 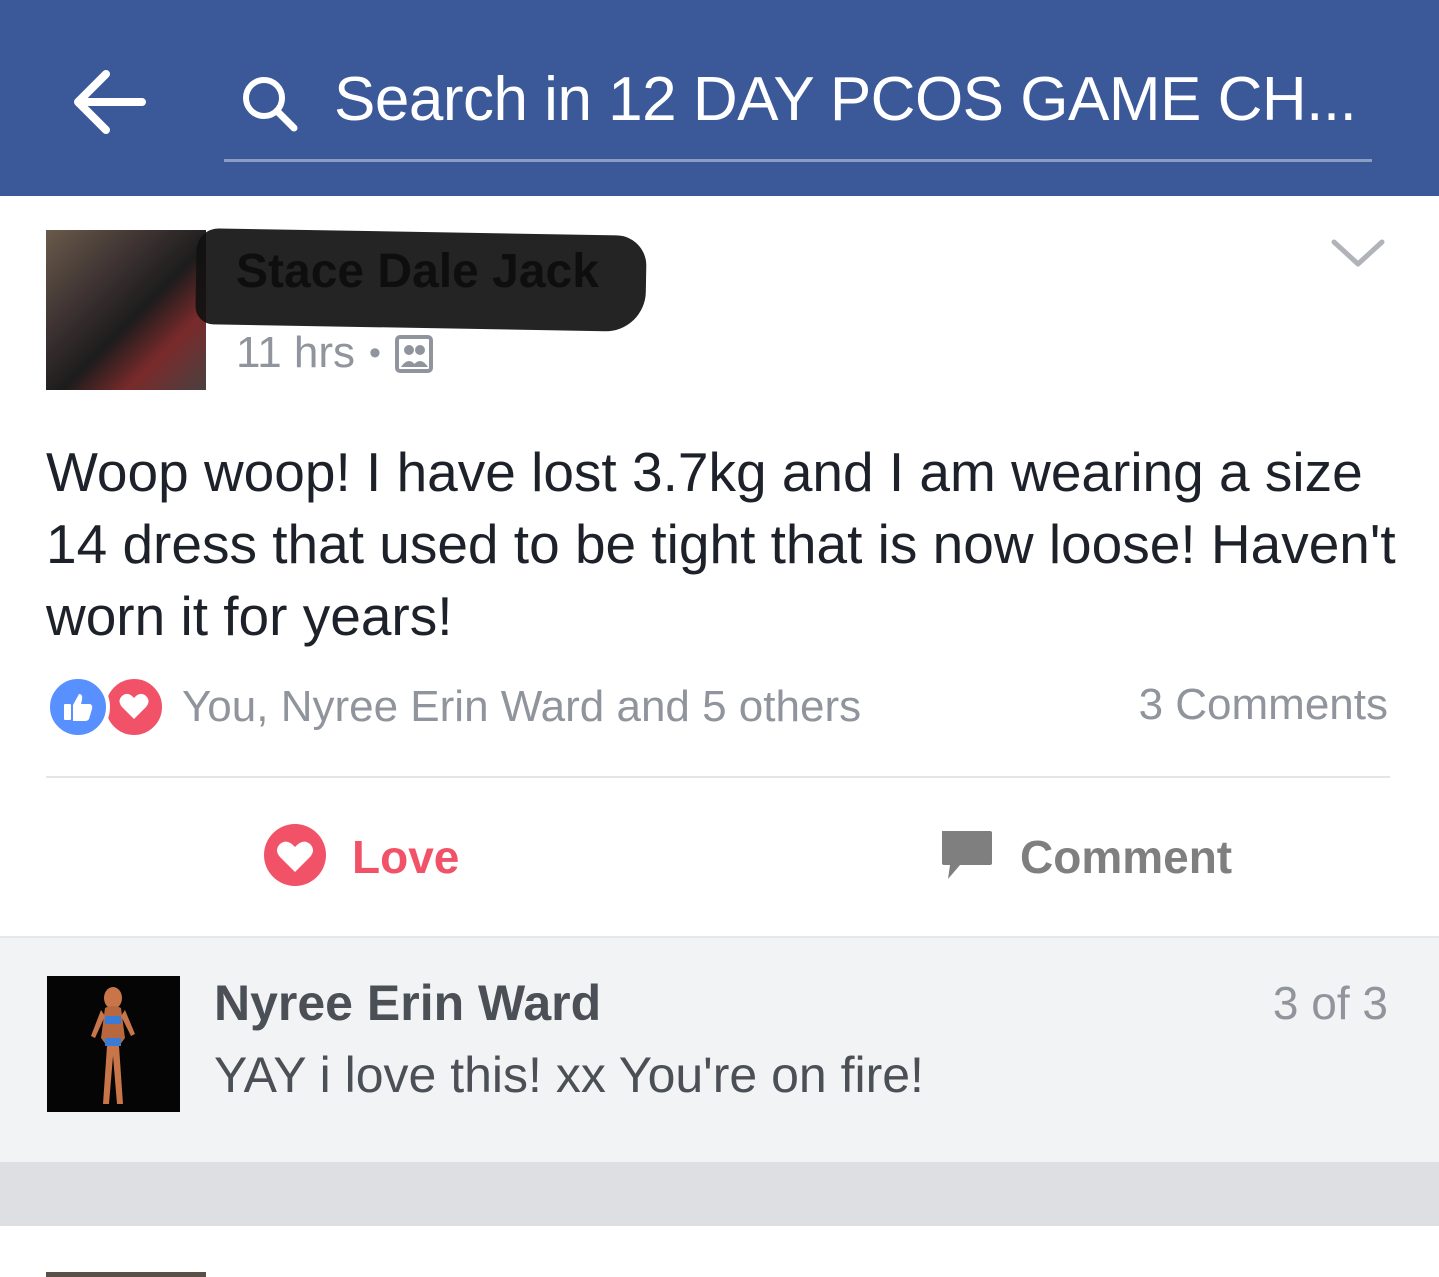 What do you see at coordinates (966, 857) in the screenshot?
I see `comment-icon` at bounding box center [966, 857].